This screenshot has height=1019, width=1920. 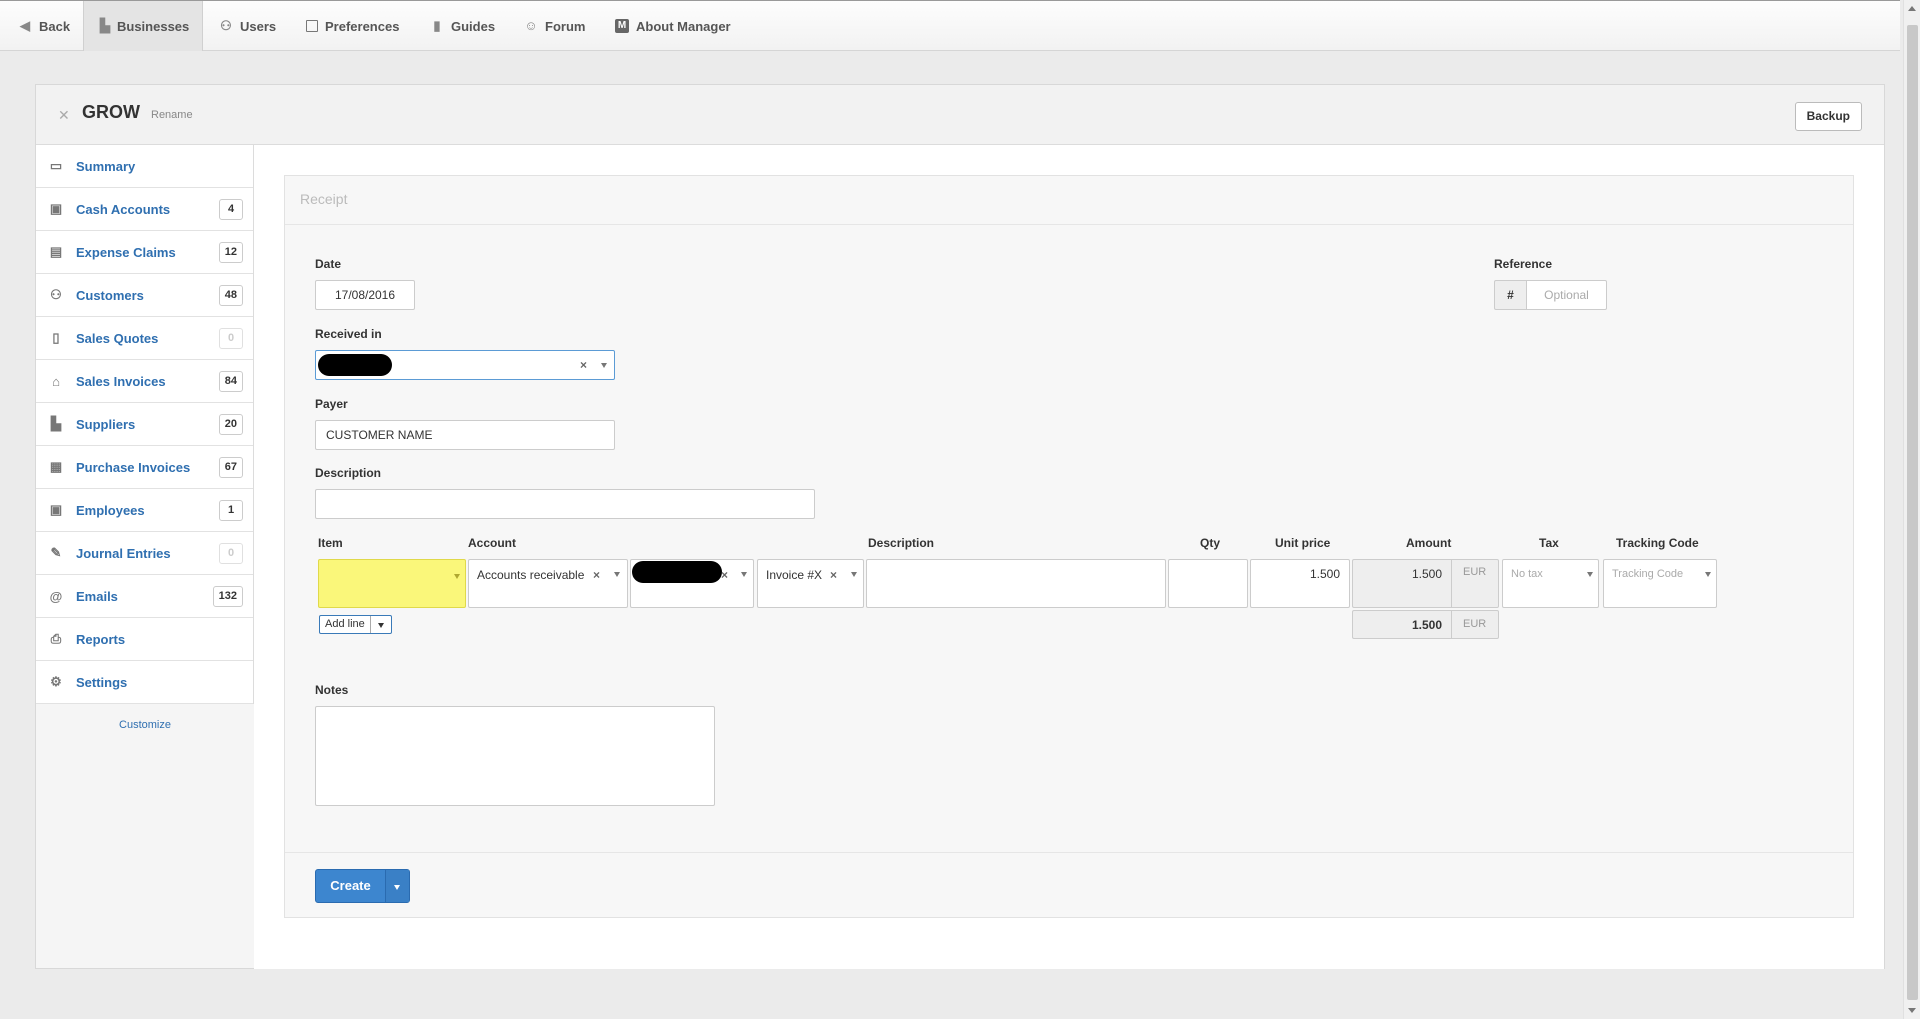 I want to click on sidebar-item-sales-invoices: ⌂ Sales Invoices 84, so click(x=144, y=381).